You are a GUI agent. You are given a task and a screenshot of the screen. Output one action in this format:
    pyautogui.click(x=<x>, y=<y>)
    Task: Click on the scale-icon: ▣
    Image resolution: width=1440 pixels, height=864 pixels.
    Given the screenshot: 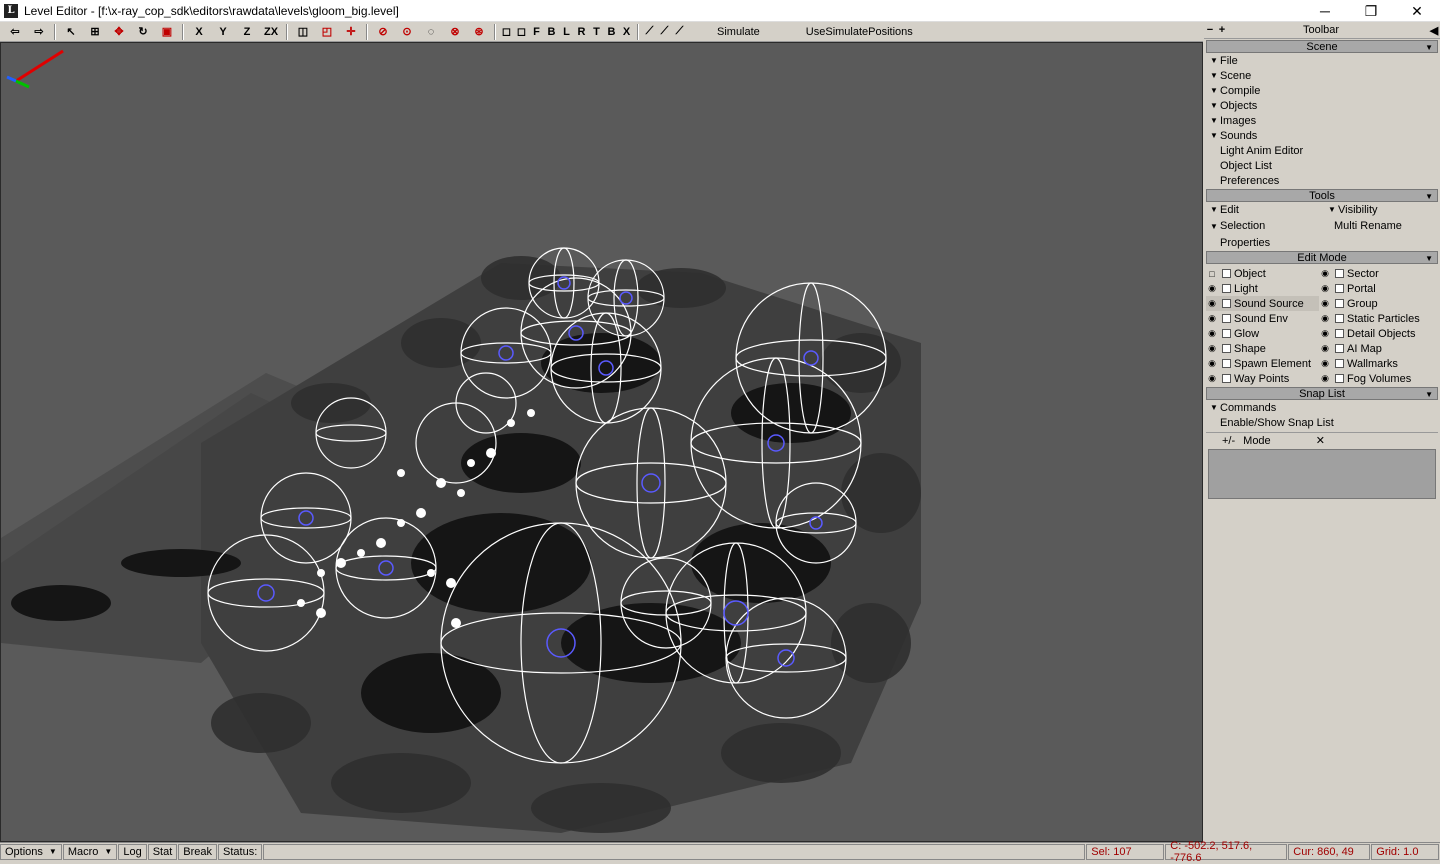 What is the action you would take?
    pyautogui.click(x=167, y=32)
    